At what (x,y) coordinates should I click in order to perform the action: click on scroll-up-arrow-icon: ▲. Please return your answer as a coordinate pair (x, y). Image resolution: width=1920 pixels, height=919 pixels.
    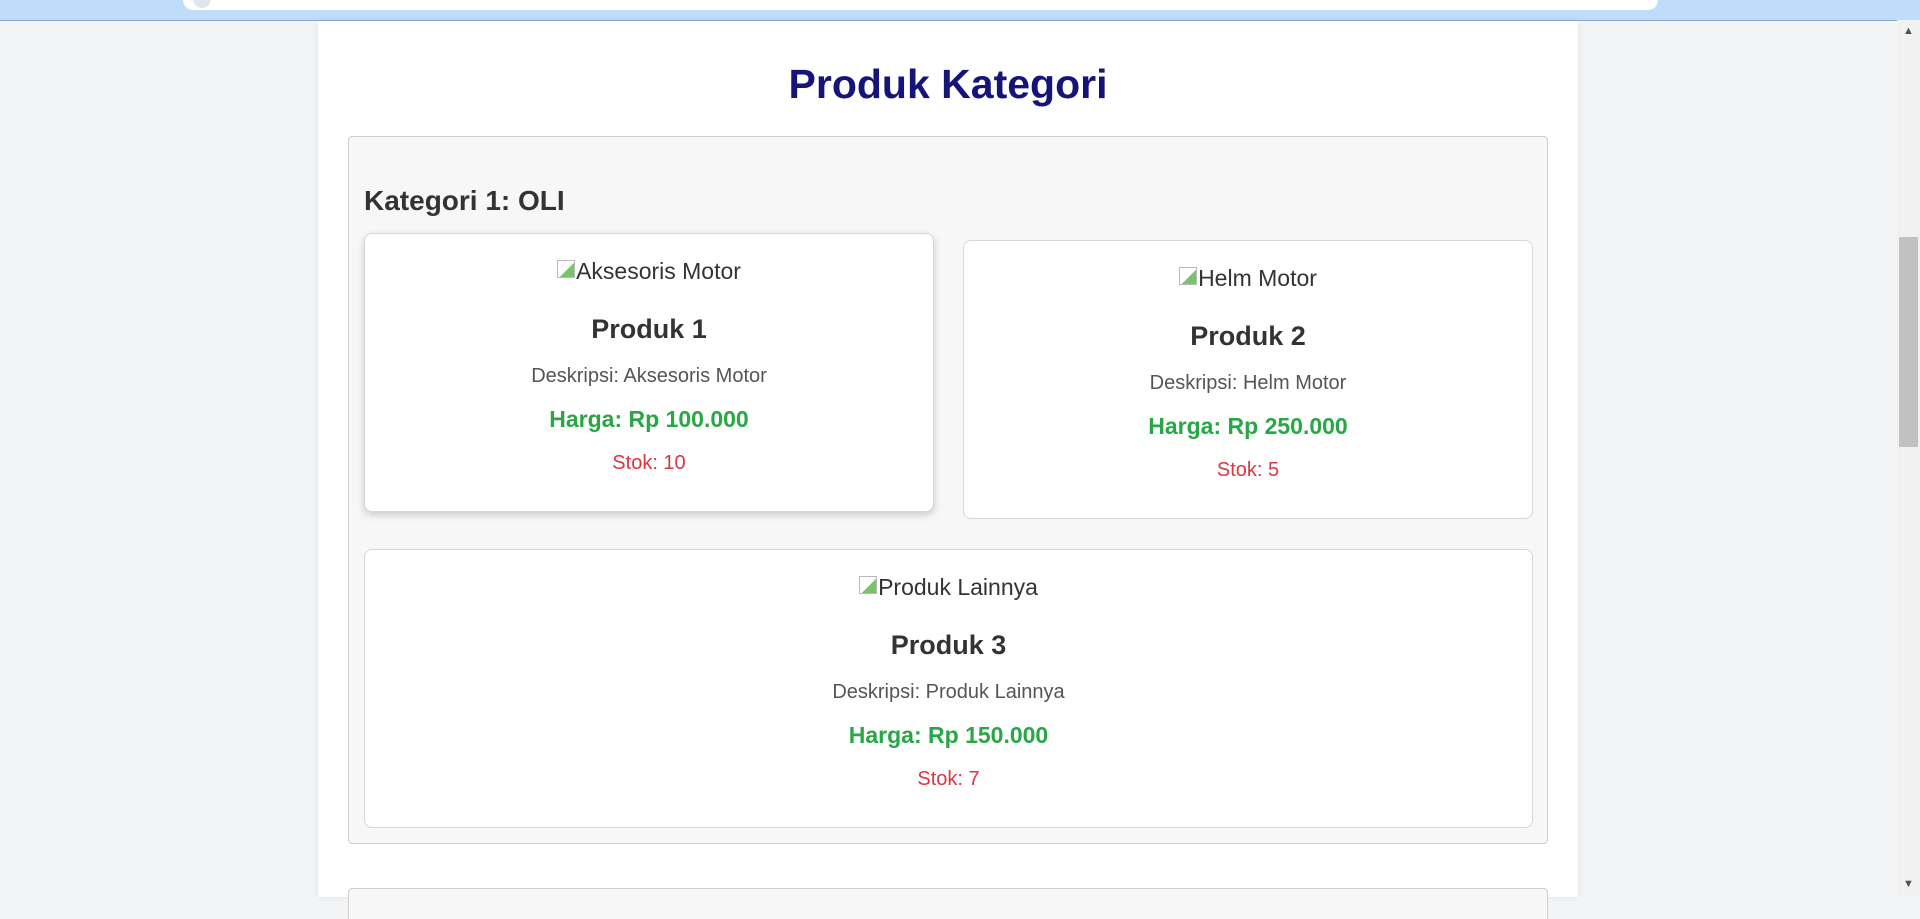
    Looking at the image, I should click on (1908, 31).